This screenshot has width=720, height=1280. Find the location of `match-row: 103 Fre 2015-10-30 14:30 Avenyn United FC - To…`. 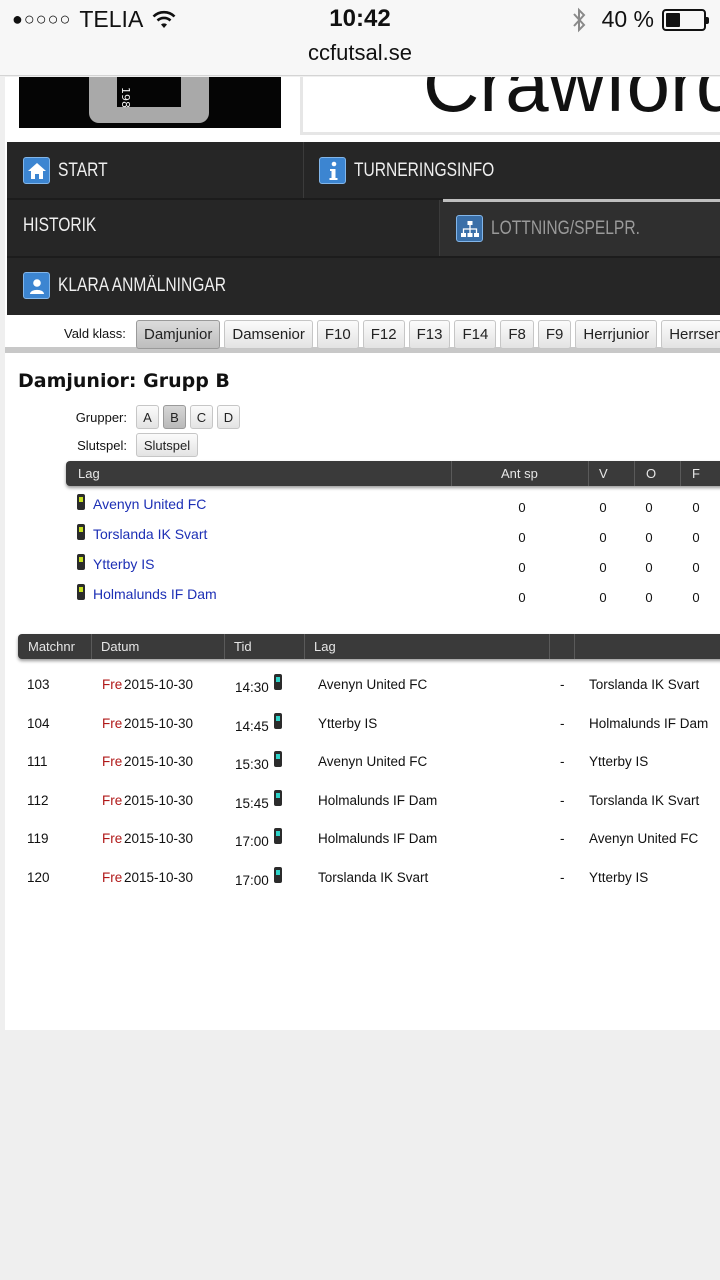

match-row: 103 Fre 2015-10-30 14:30 Avenyn United FC - To… is located at coordinates (362, 690).